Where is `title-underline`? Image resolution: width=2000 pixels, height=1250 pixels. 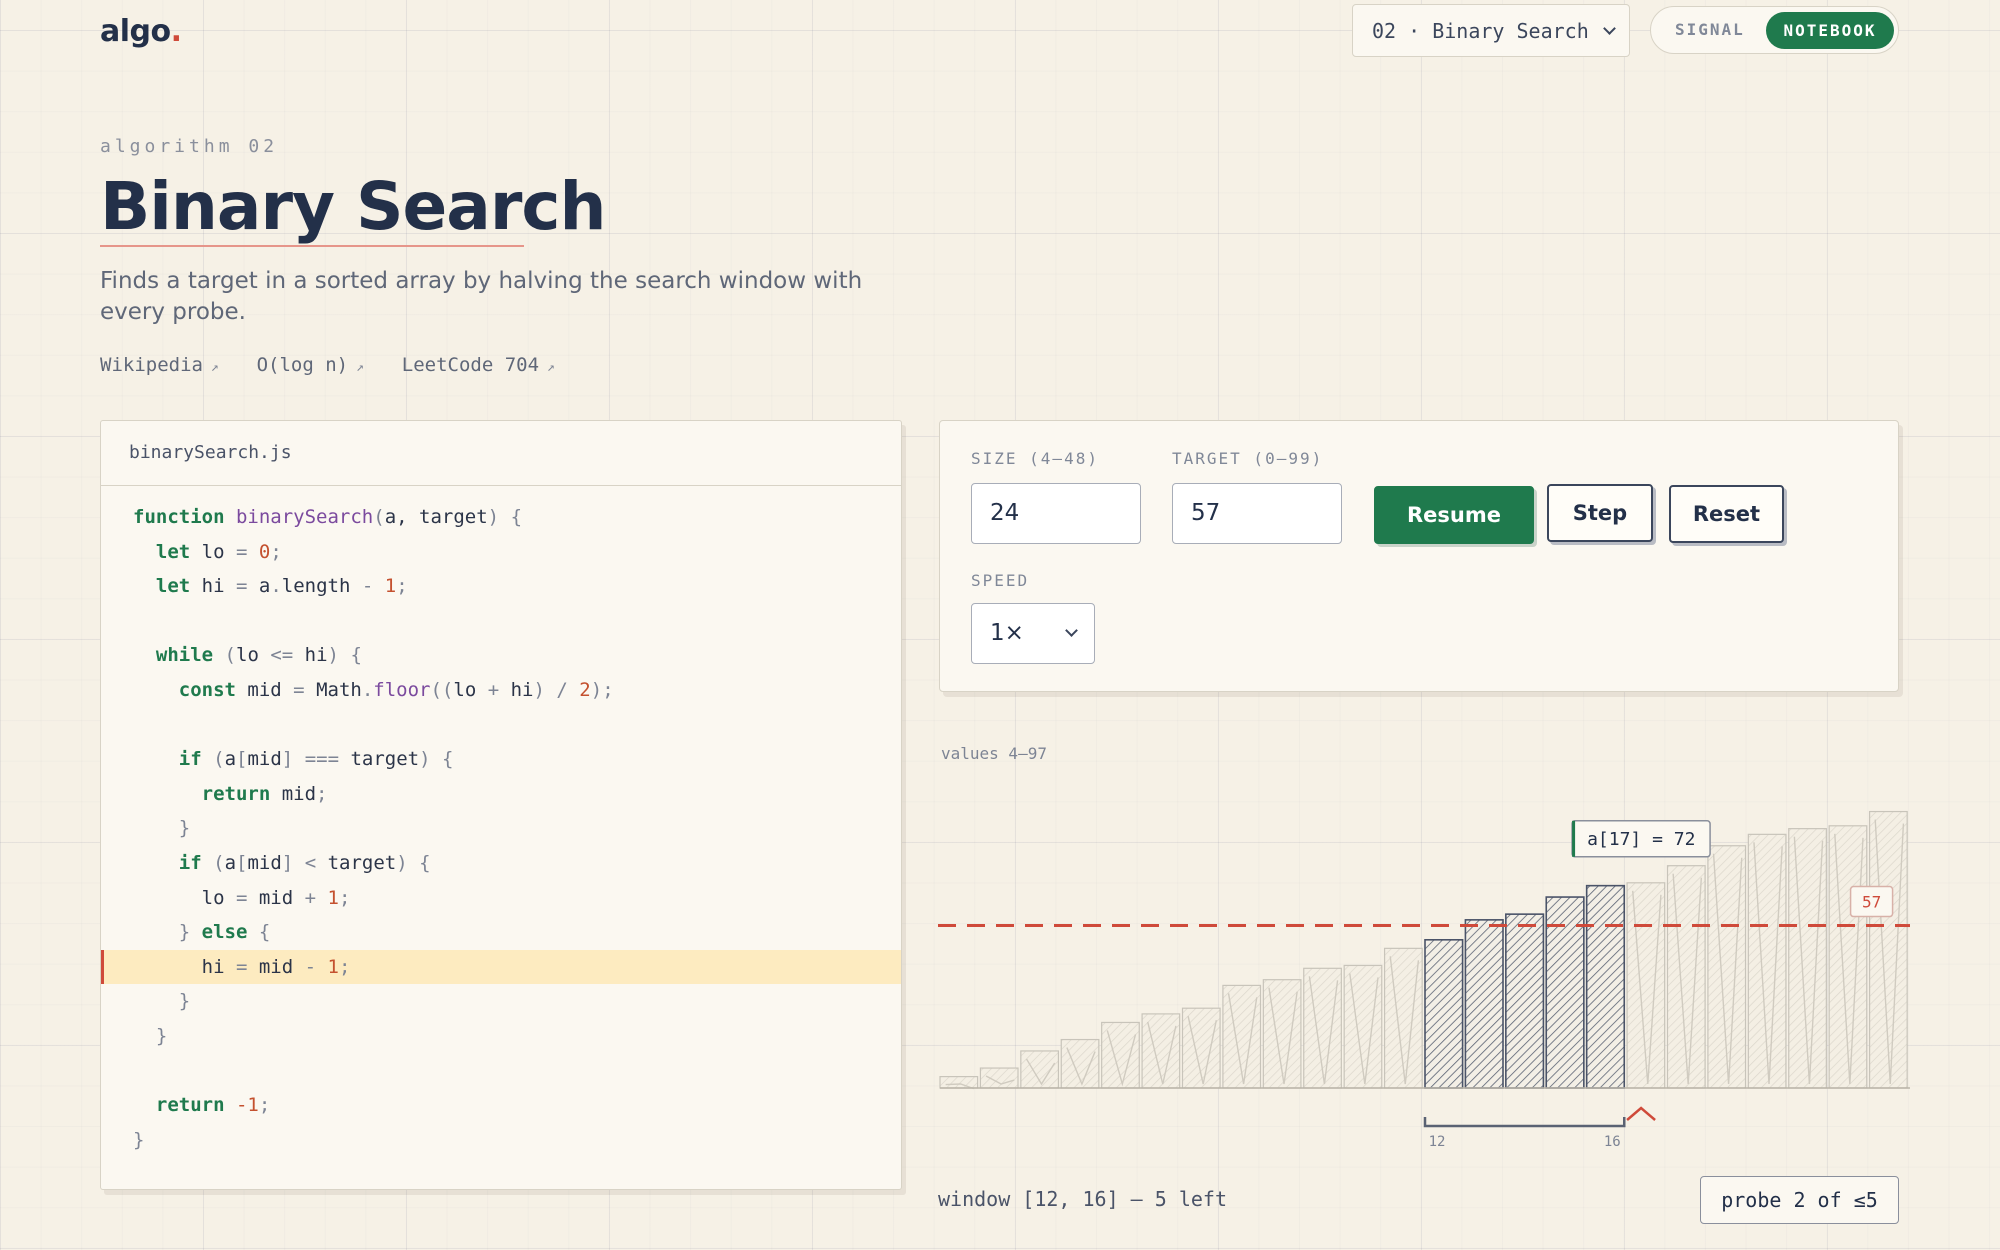
title-underline is located at coordinates (312, 246).